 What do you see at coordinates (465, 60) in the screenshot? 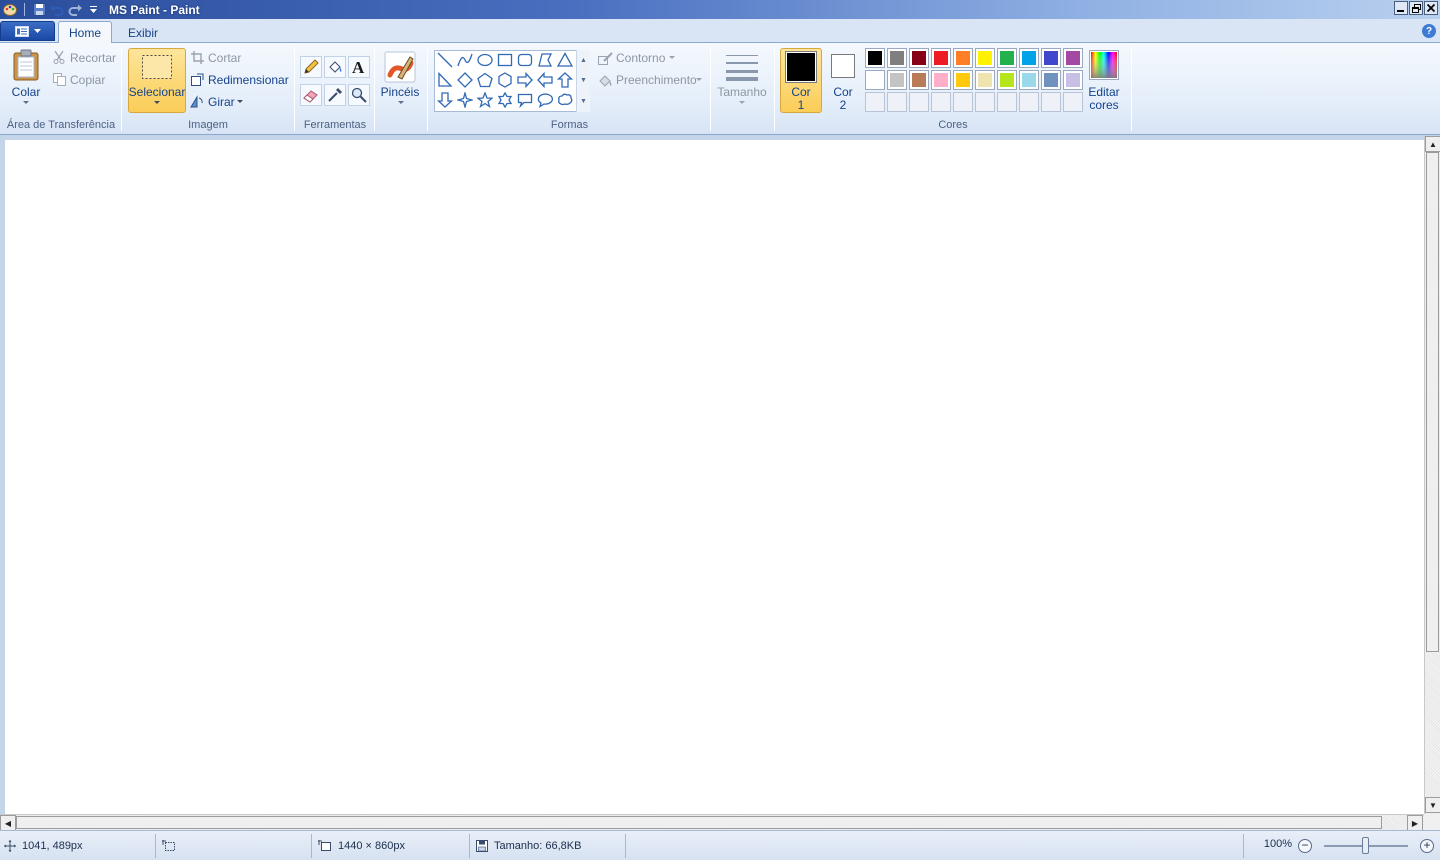
I see `curve-shape-button` at bounding box center [465, 60].